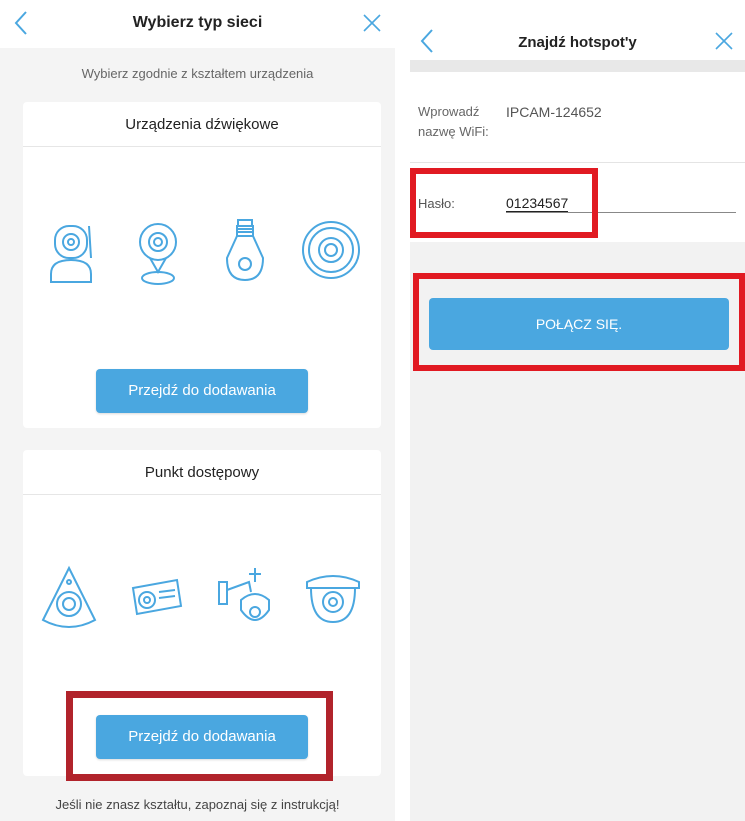 This screenshot has width=745, height=821. Describe the element at coordinates (158, 254) in the screenshot. I see `round-desk-camera-icon` at that location.